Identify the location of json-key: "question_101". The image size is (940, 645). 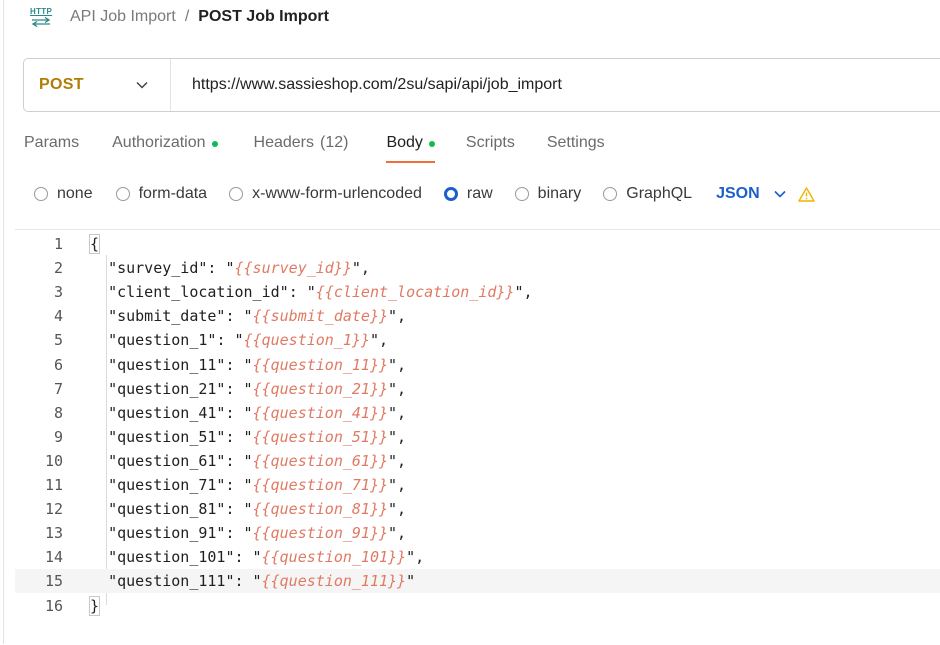
(171, 557).